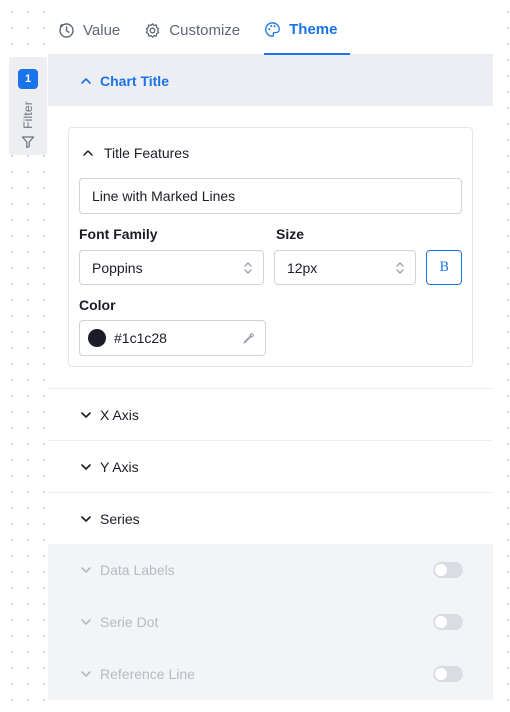 Image resolution: width=510 pixels, height=712 pixels. Describe the element at coordinates (248, 338) in the screenshot. I see `eyedropper-icon` at that location.